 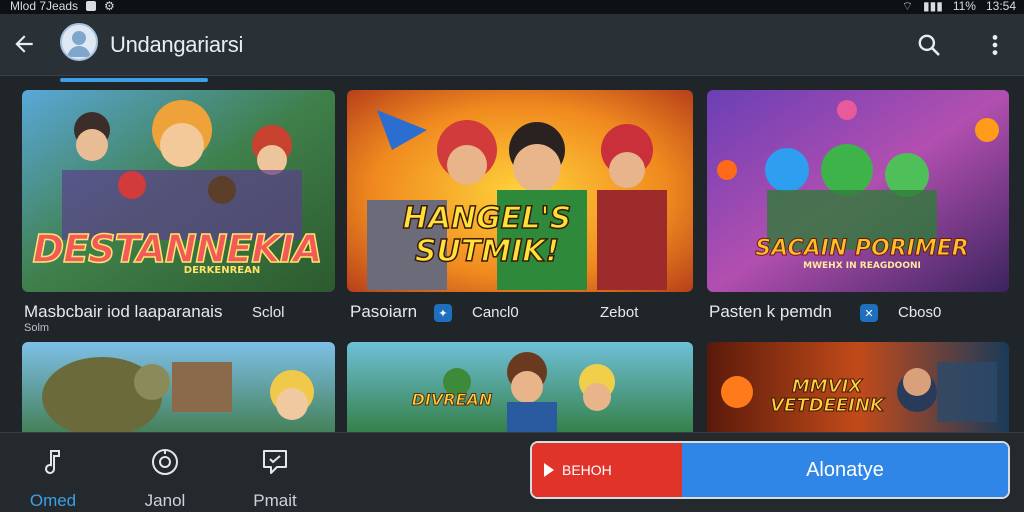 What do you see at coordinates (907, 6) in the screenshot?
I see `wifi-icon: ⌔` at bounding box center [907, 6].